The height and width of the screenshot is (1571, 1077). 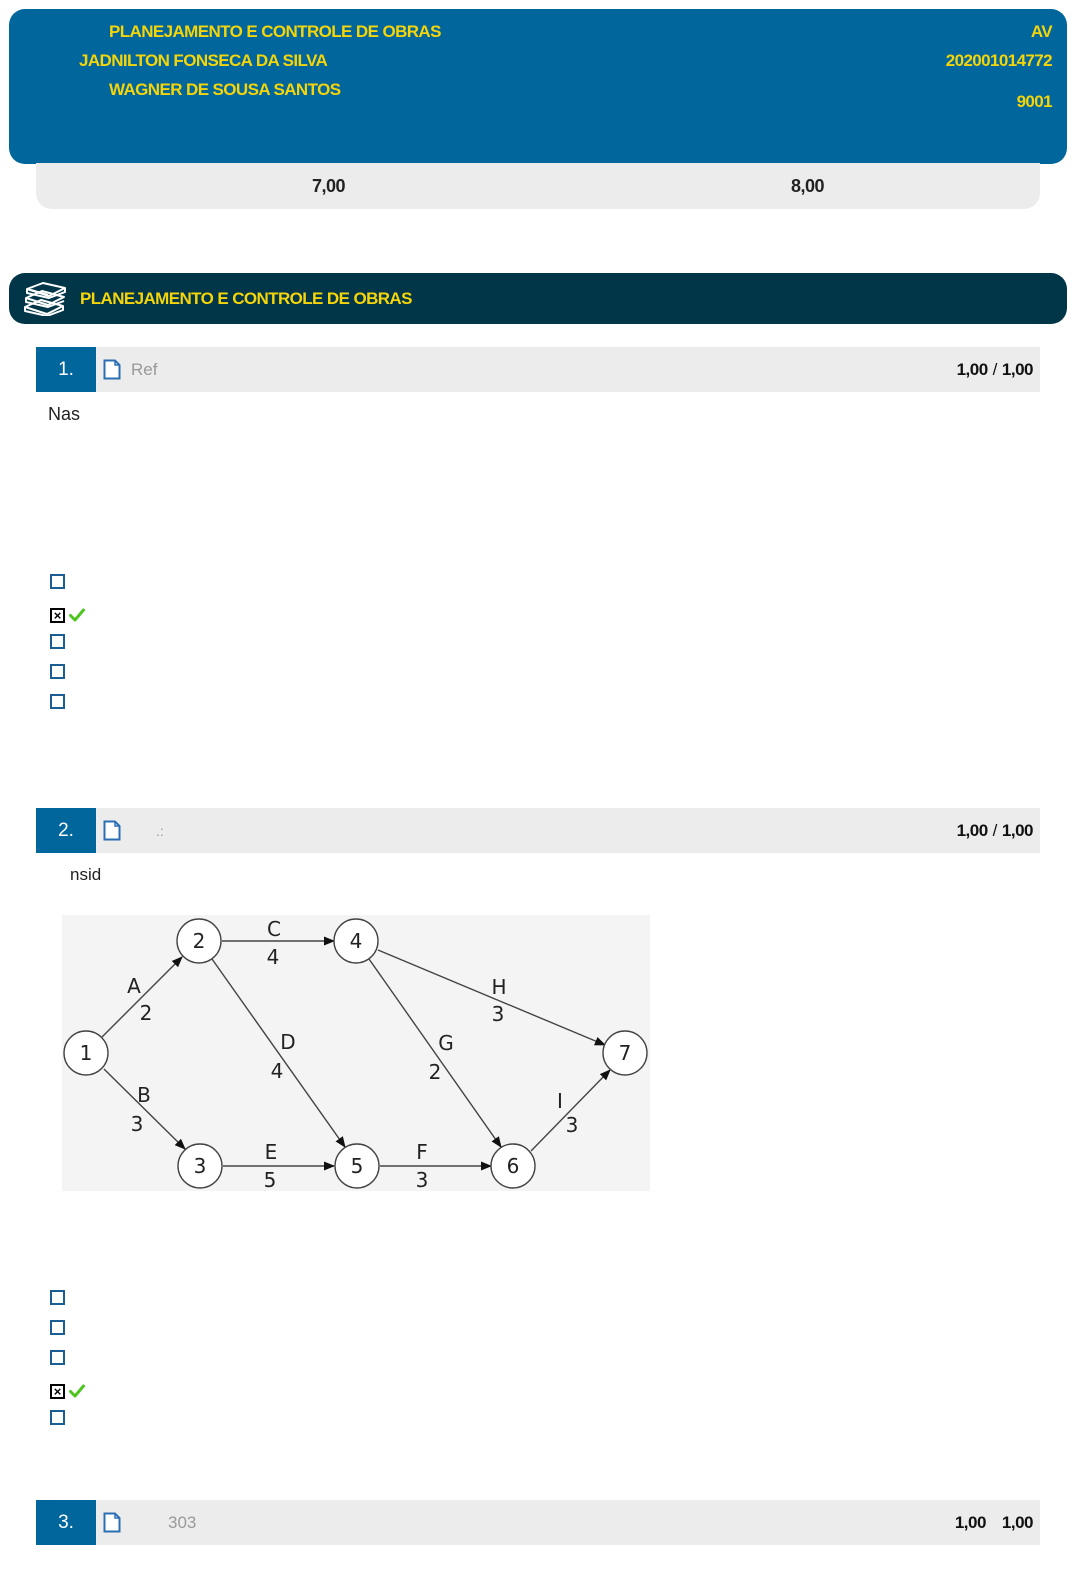 I want to click on activity-label-E: E, so click(x=271, y=1152).